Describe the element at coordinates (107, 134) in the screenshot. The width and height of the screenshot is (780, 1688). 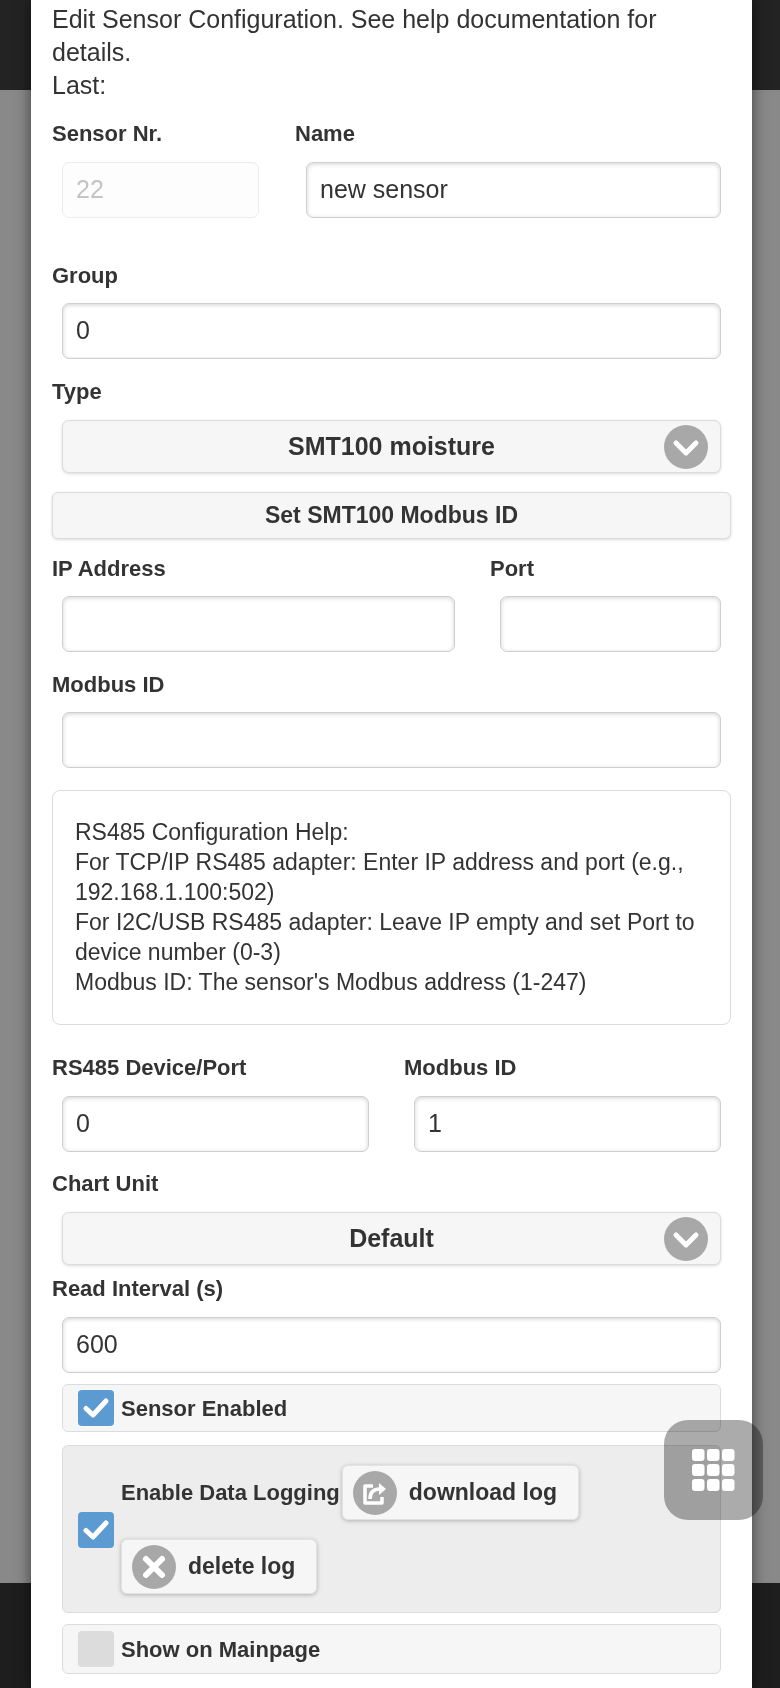
I see `field-label: Sensor Nr.` at that location.